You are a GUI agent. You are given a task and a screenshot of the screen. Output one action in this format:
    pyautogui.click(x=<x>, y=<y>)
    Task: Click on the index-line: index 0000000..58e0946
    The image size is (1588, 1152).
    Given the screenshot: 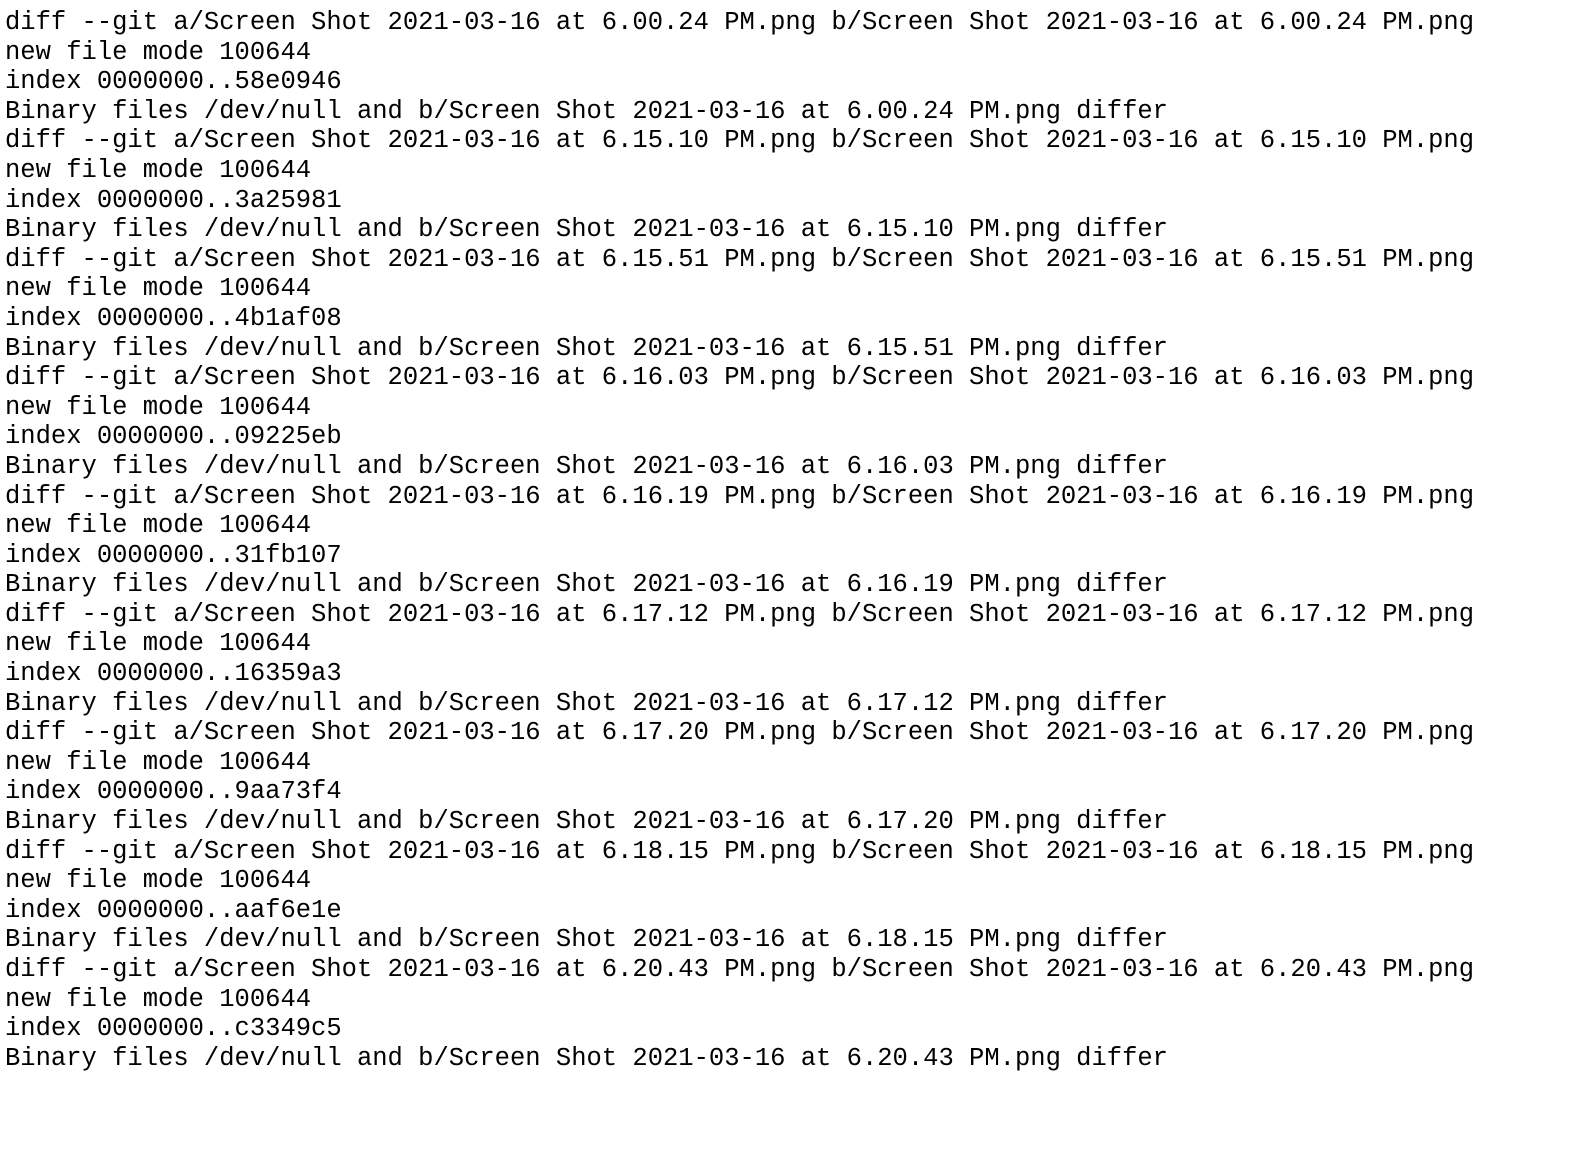 What is the action you would take?
    pyautogui.click(x=173, y=82)
    